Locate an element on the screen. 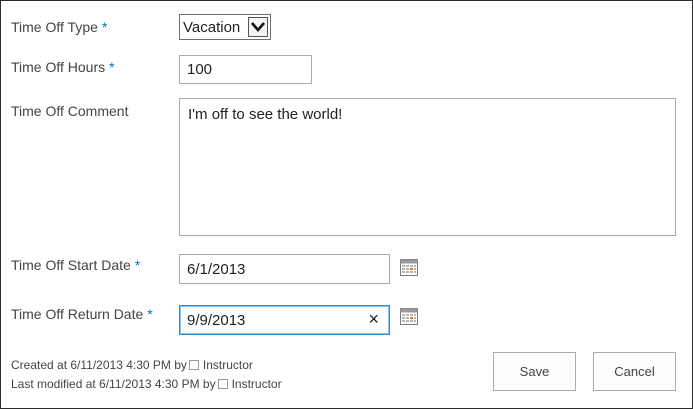 This screenshot has height=409, width=693. time-off-type-label: Time Off Type * is located at coordinates (59, 27).